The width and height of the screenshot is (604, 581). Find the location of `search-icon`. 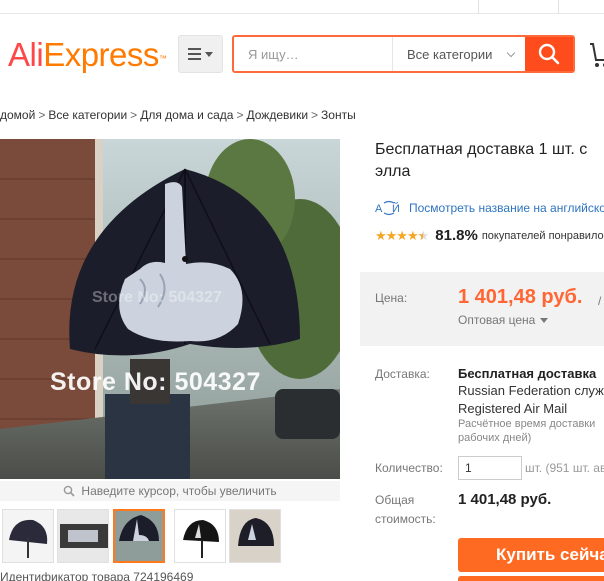

search-icon is located at coordinates (549, 54).